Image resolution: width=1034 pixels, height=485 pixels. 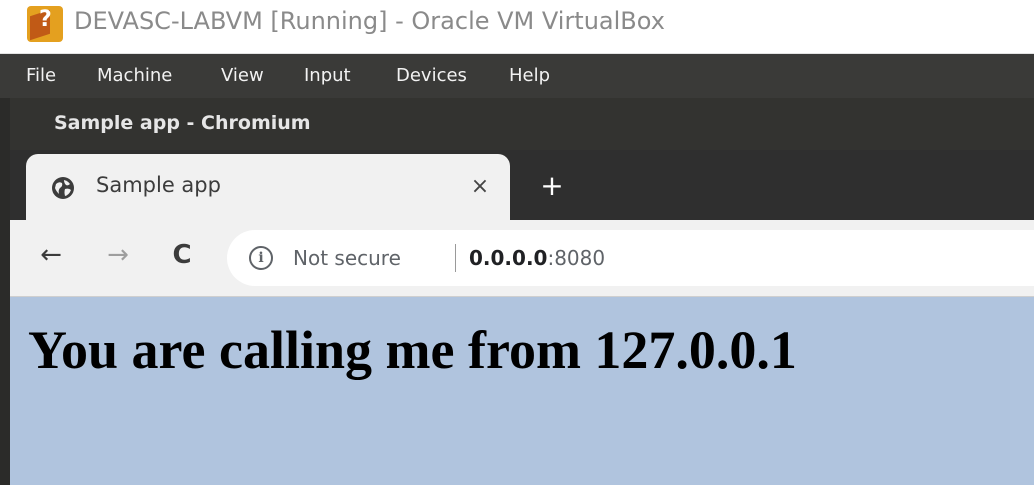 I want to click on chromium-title-bar: Sample app - Chromium, so click(x=522, y=124).